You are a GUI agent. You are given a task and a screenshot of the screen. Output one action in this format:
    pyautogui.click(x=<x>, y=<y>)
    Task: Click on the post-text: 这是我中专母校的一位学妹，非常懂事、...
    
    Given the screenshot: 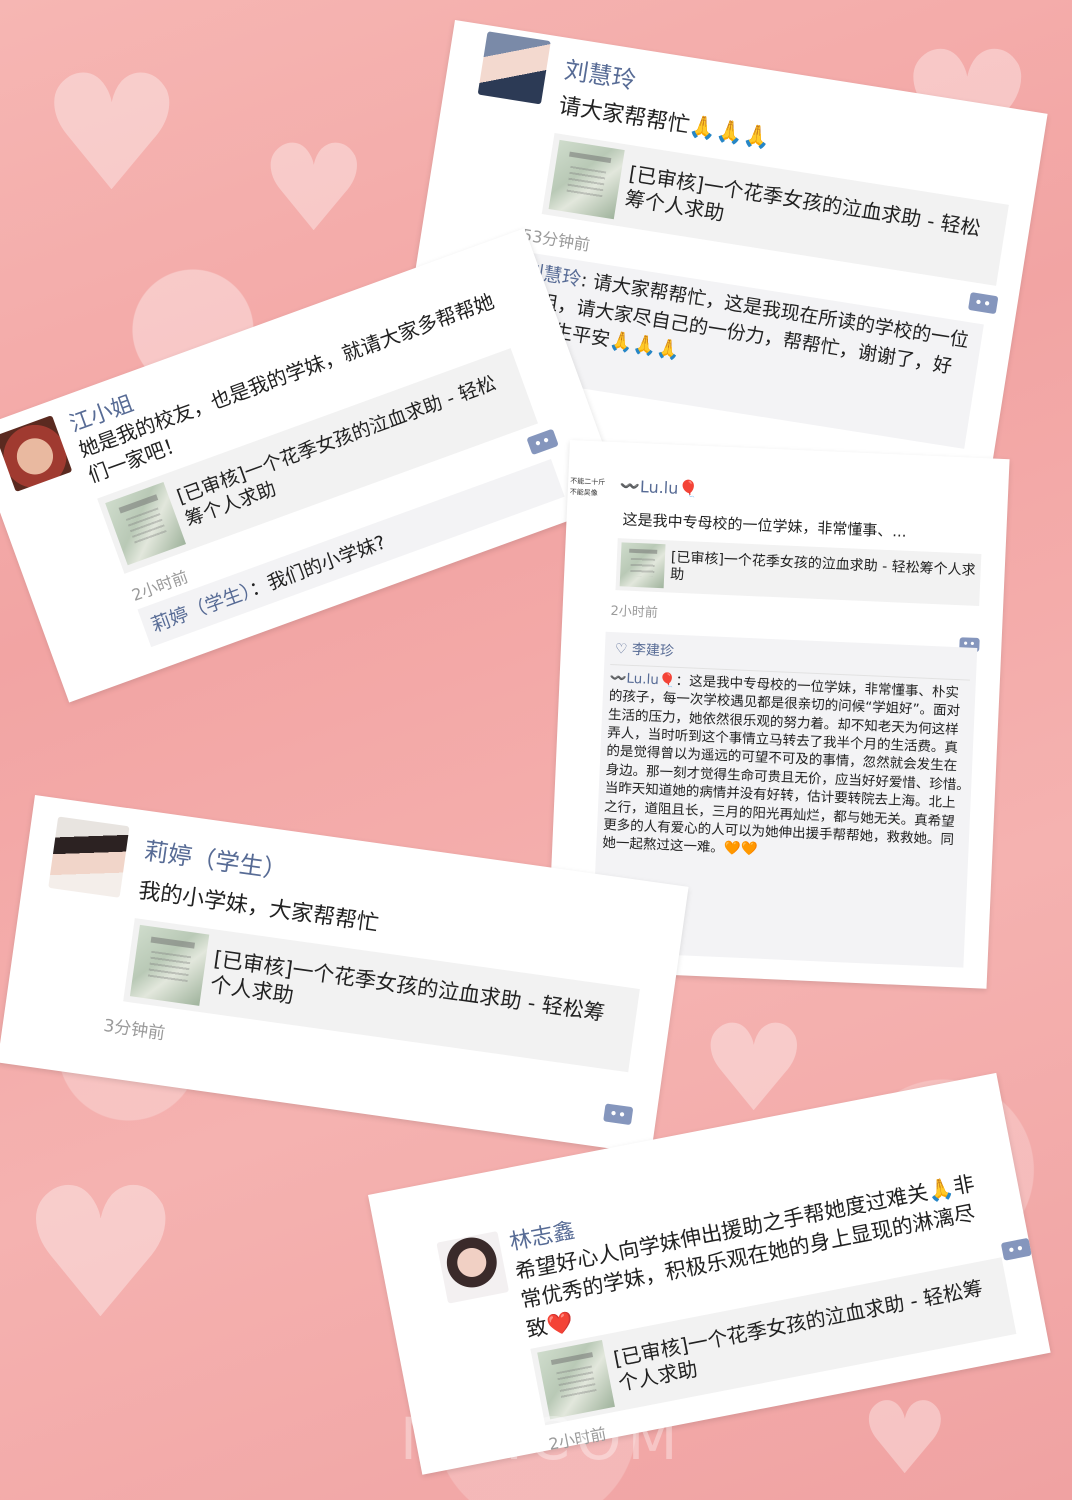 What is the action you would take?
    pyautogui.click(x=765, y=525)
    